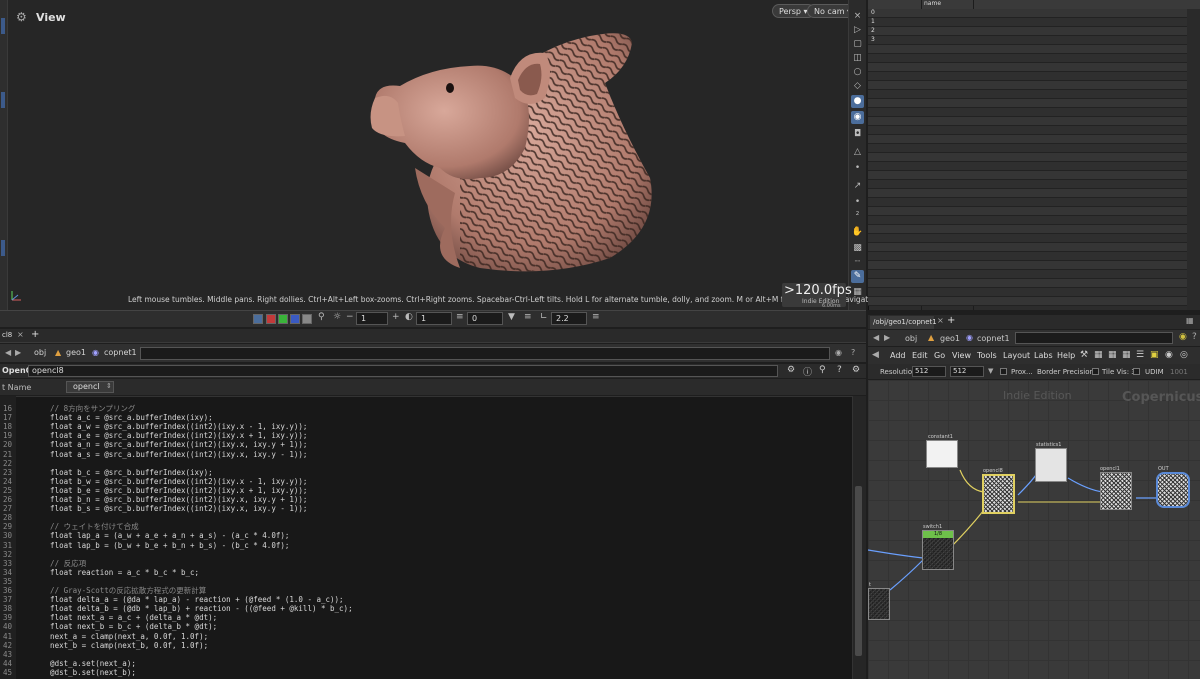 The height and width of the screenshot is (679, 1200). Describe the element at coordinates (857, 117) in the screenshot. I see `shading-icon: ◉` at that location.